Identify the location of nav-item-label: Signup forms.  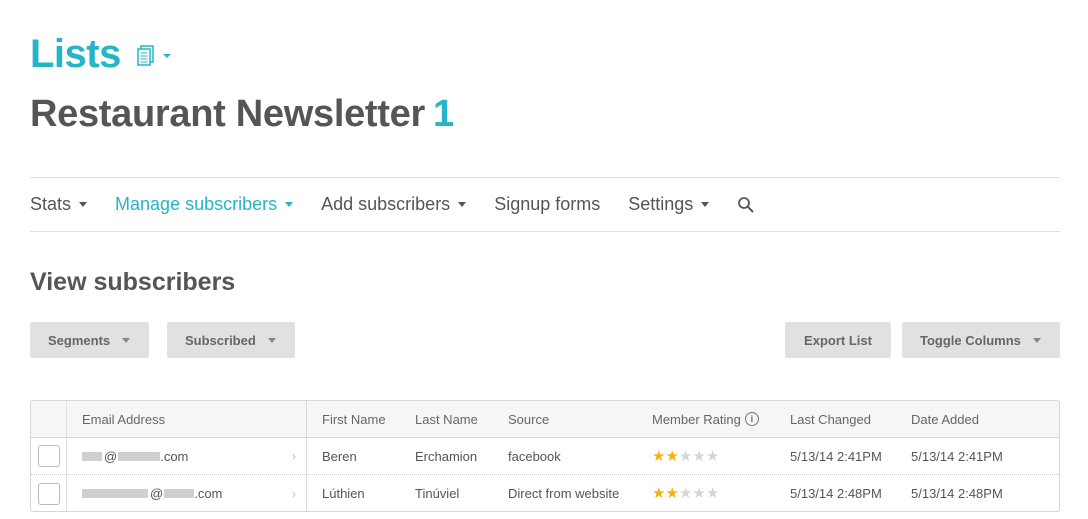
(547, 204).